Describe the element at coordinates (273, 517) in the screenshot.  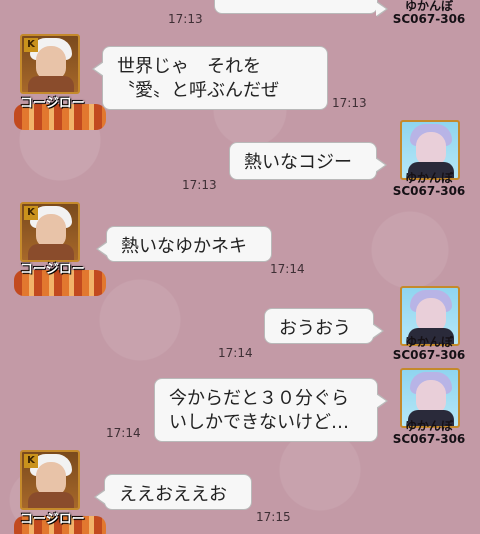
I see `message-time: 17:15` at that location.